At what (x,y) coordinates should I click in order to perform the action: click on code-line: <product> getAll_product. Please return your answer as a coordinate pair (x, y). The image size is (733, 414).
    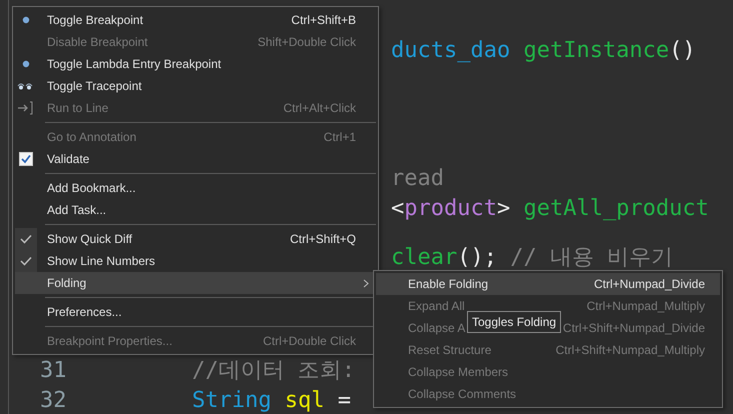
    Looking at the image, I should click on (550, 208).